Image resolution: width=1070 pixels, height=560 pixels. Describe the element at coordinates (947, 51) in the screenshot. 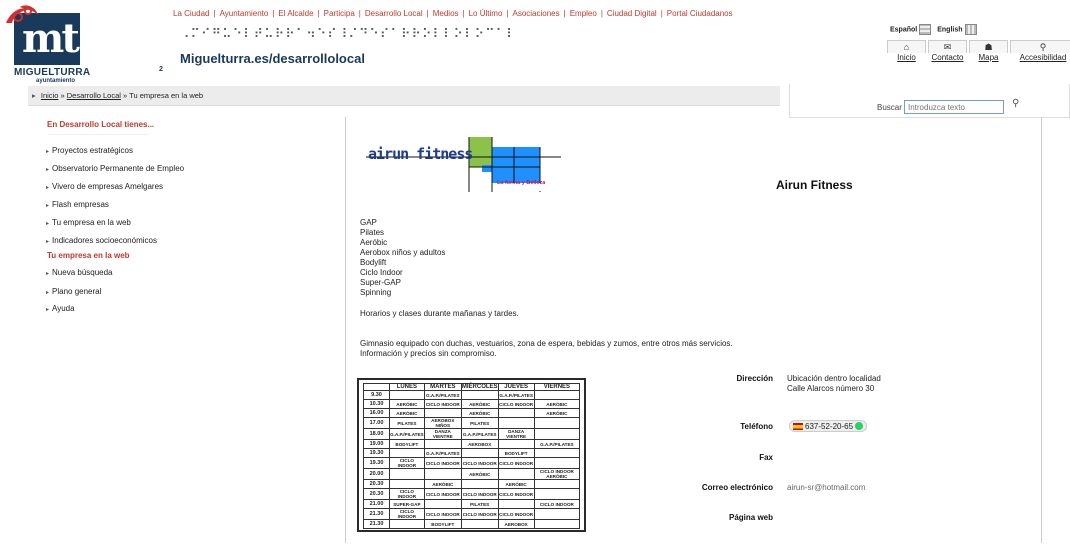

I see `quick-link-contacto: ✉ Contacto` at that location.